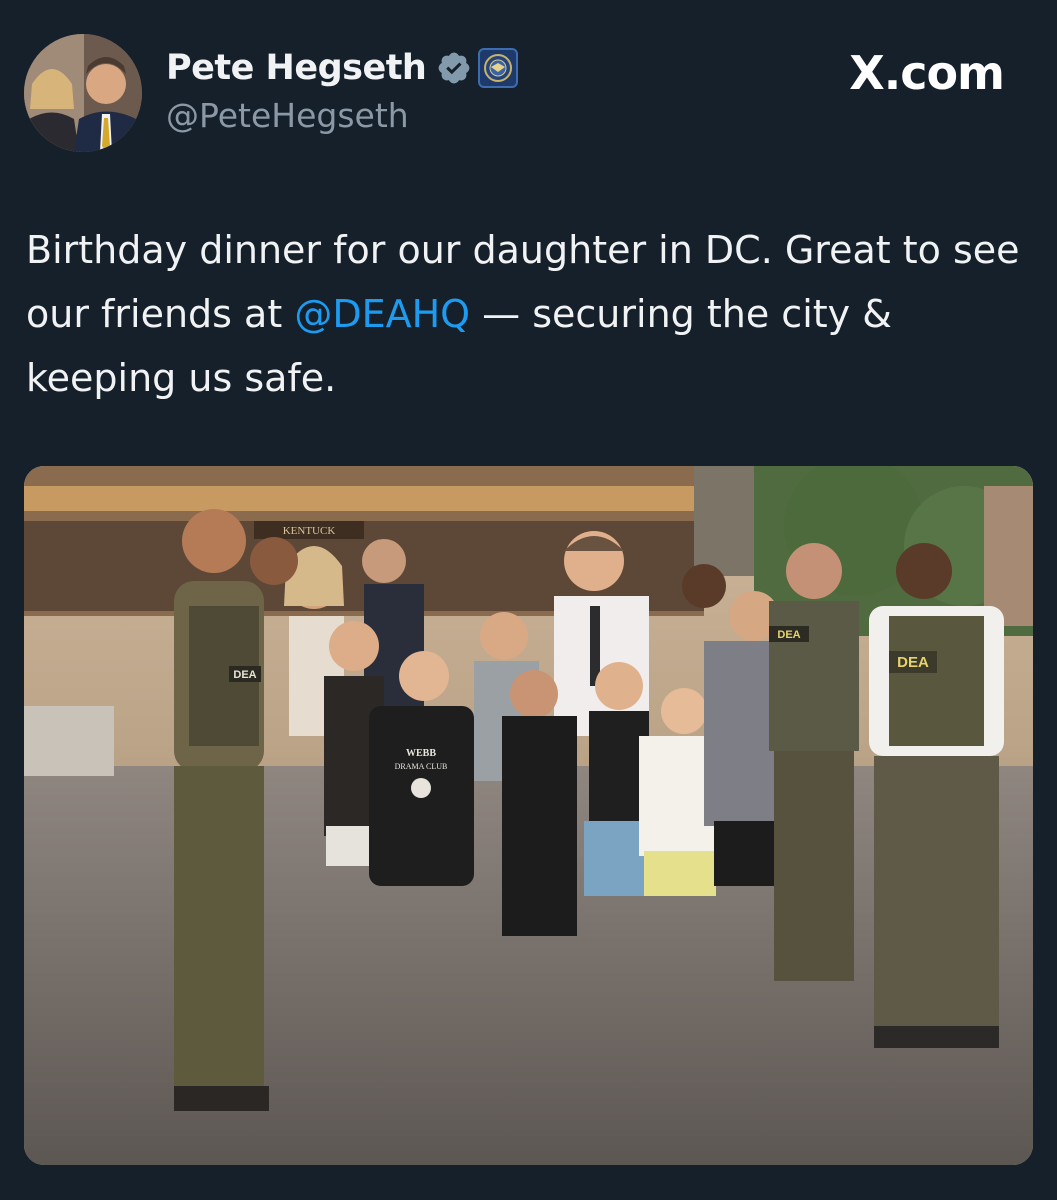  I want to click on display-name: Pete Hegseth, so click(296, 68).